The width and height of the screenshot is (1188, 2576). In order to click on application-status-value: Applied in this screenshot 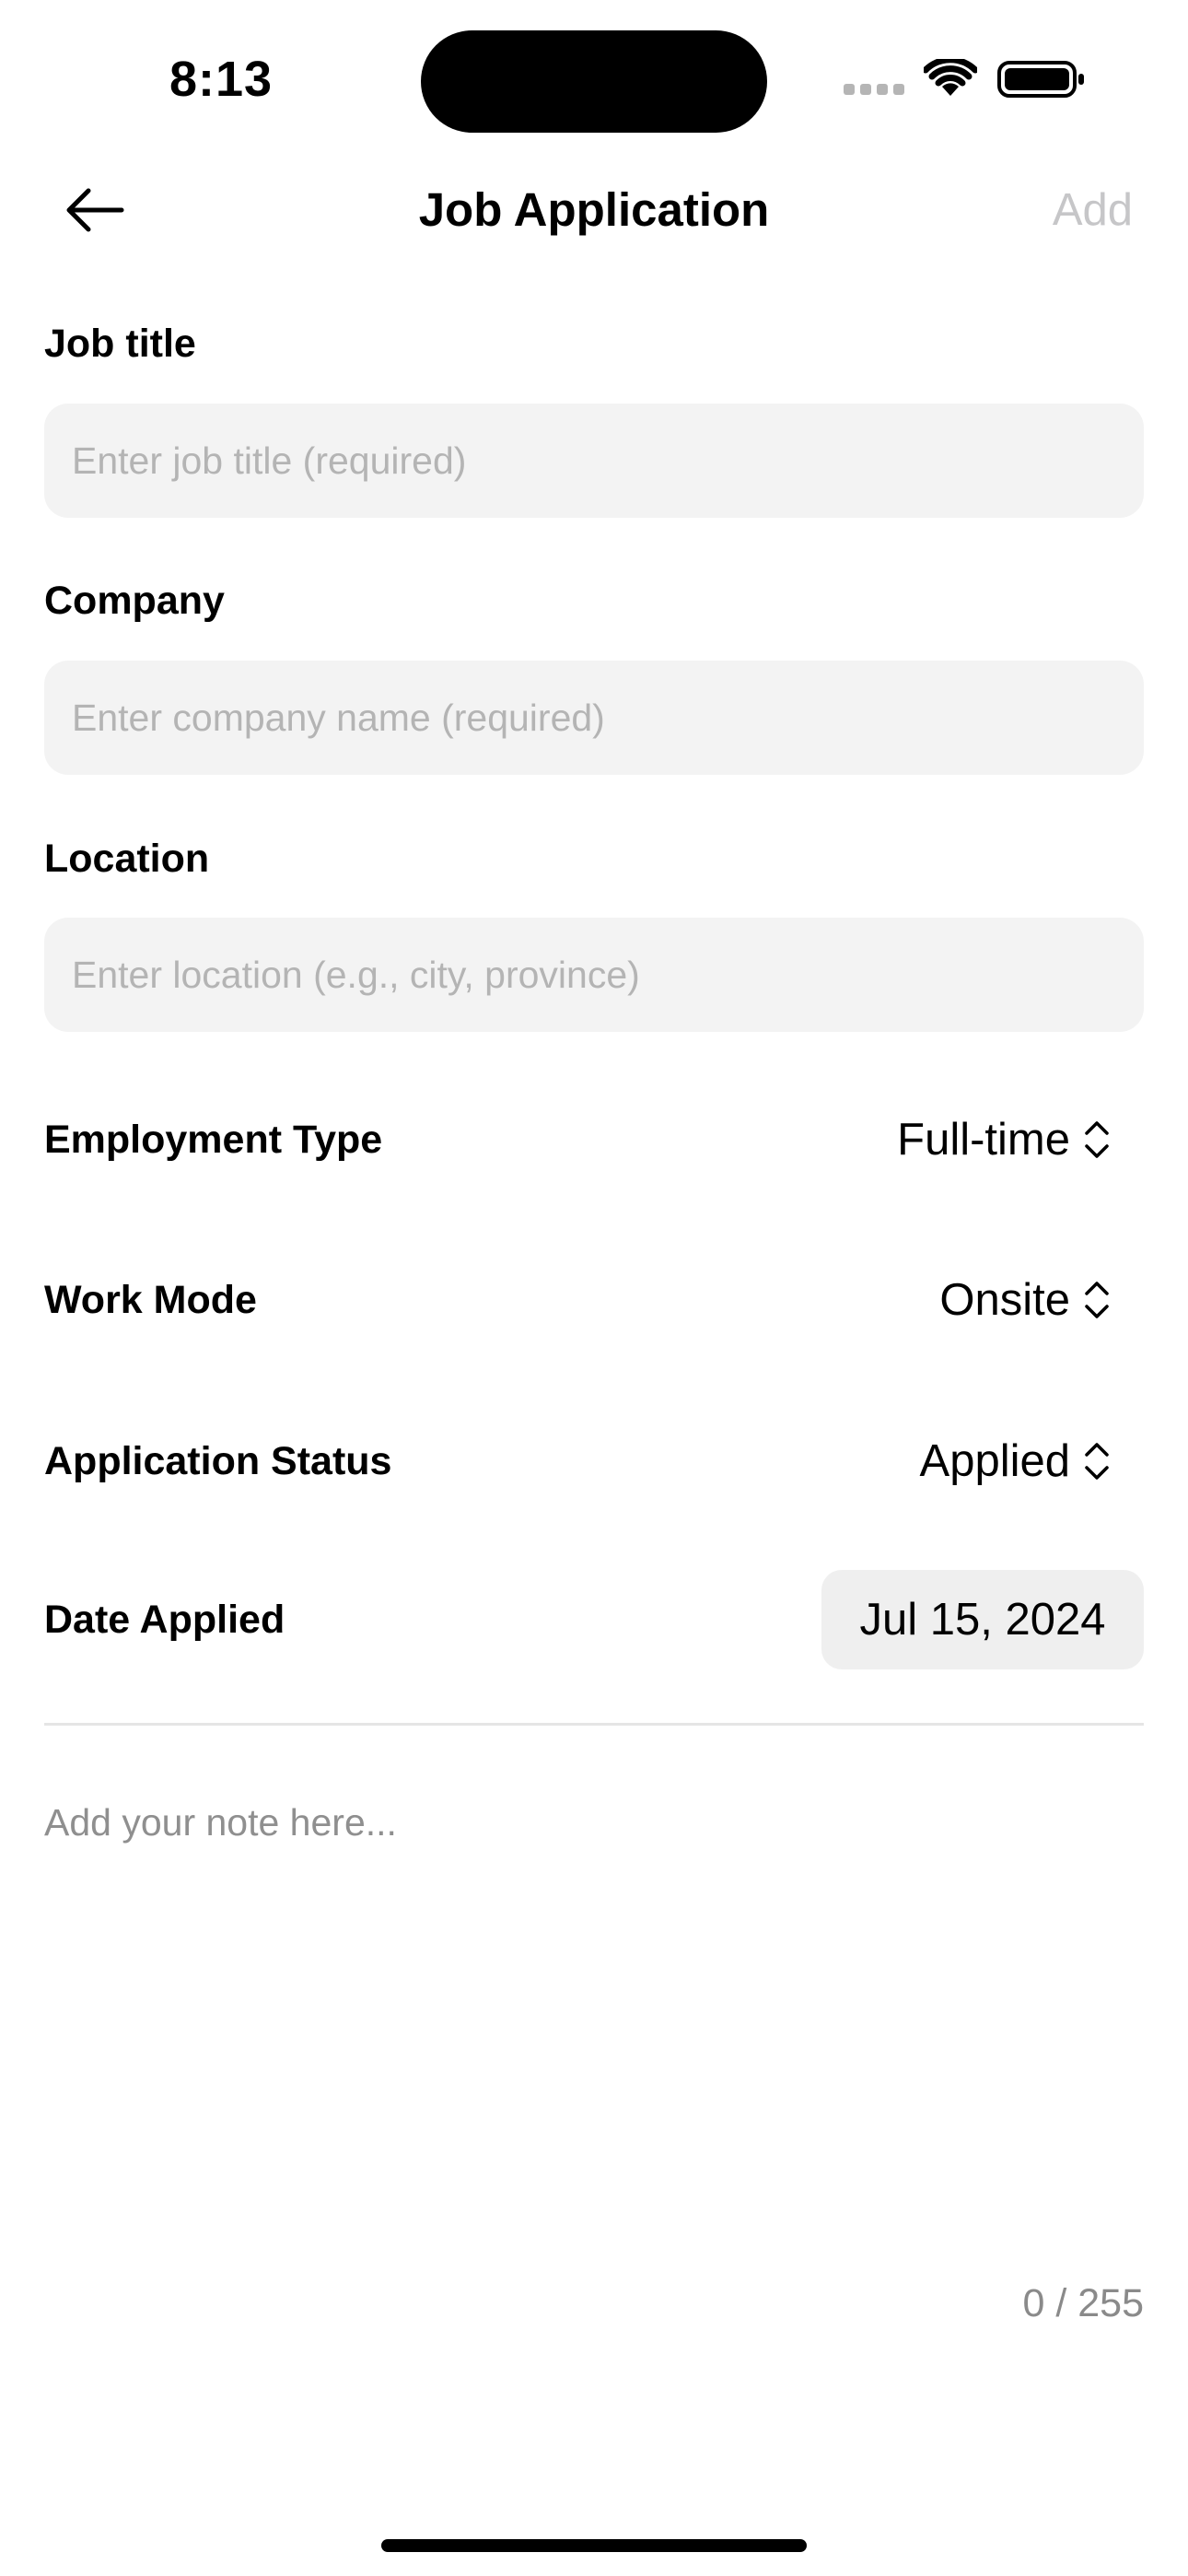, I will do `click(995, 1461)`.